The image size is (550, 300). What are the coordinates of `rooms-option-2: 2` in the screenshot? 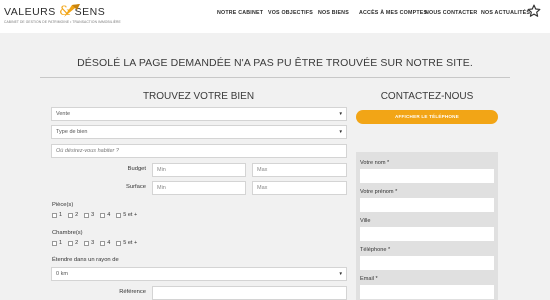 It's located at (73, 215).